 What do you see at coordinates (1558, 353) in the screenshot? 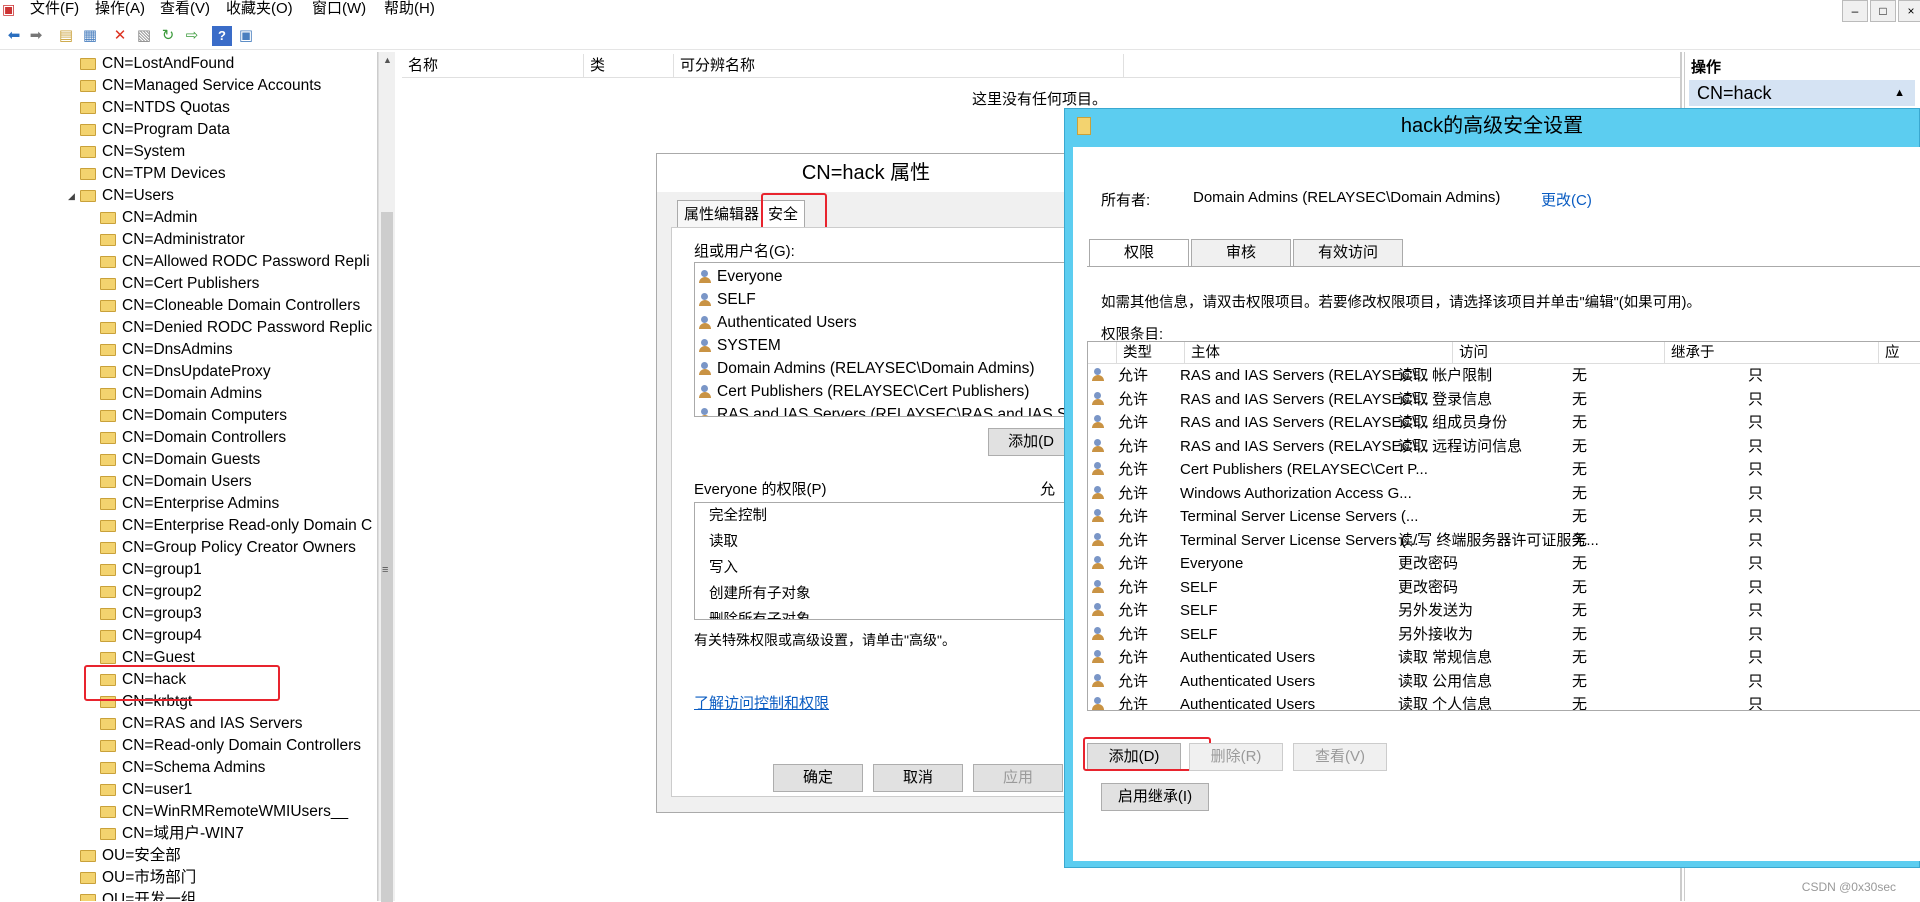
I see `col-access: 访问` at bounding box center [1558, 353].